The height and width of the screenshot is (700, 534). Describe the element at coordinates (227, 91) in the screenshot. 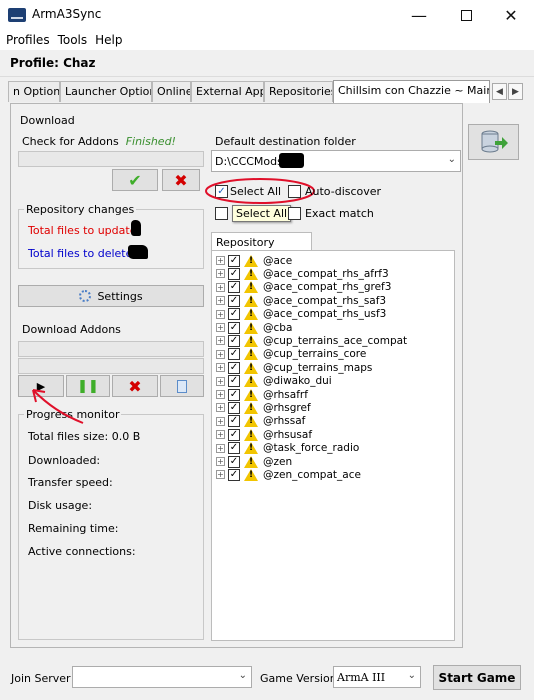

I see `tab-external-apps: External Apps` at that location.